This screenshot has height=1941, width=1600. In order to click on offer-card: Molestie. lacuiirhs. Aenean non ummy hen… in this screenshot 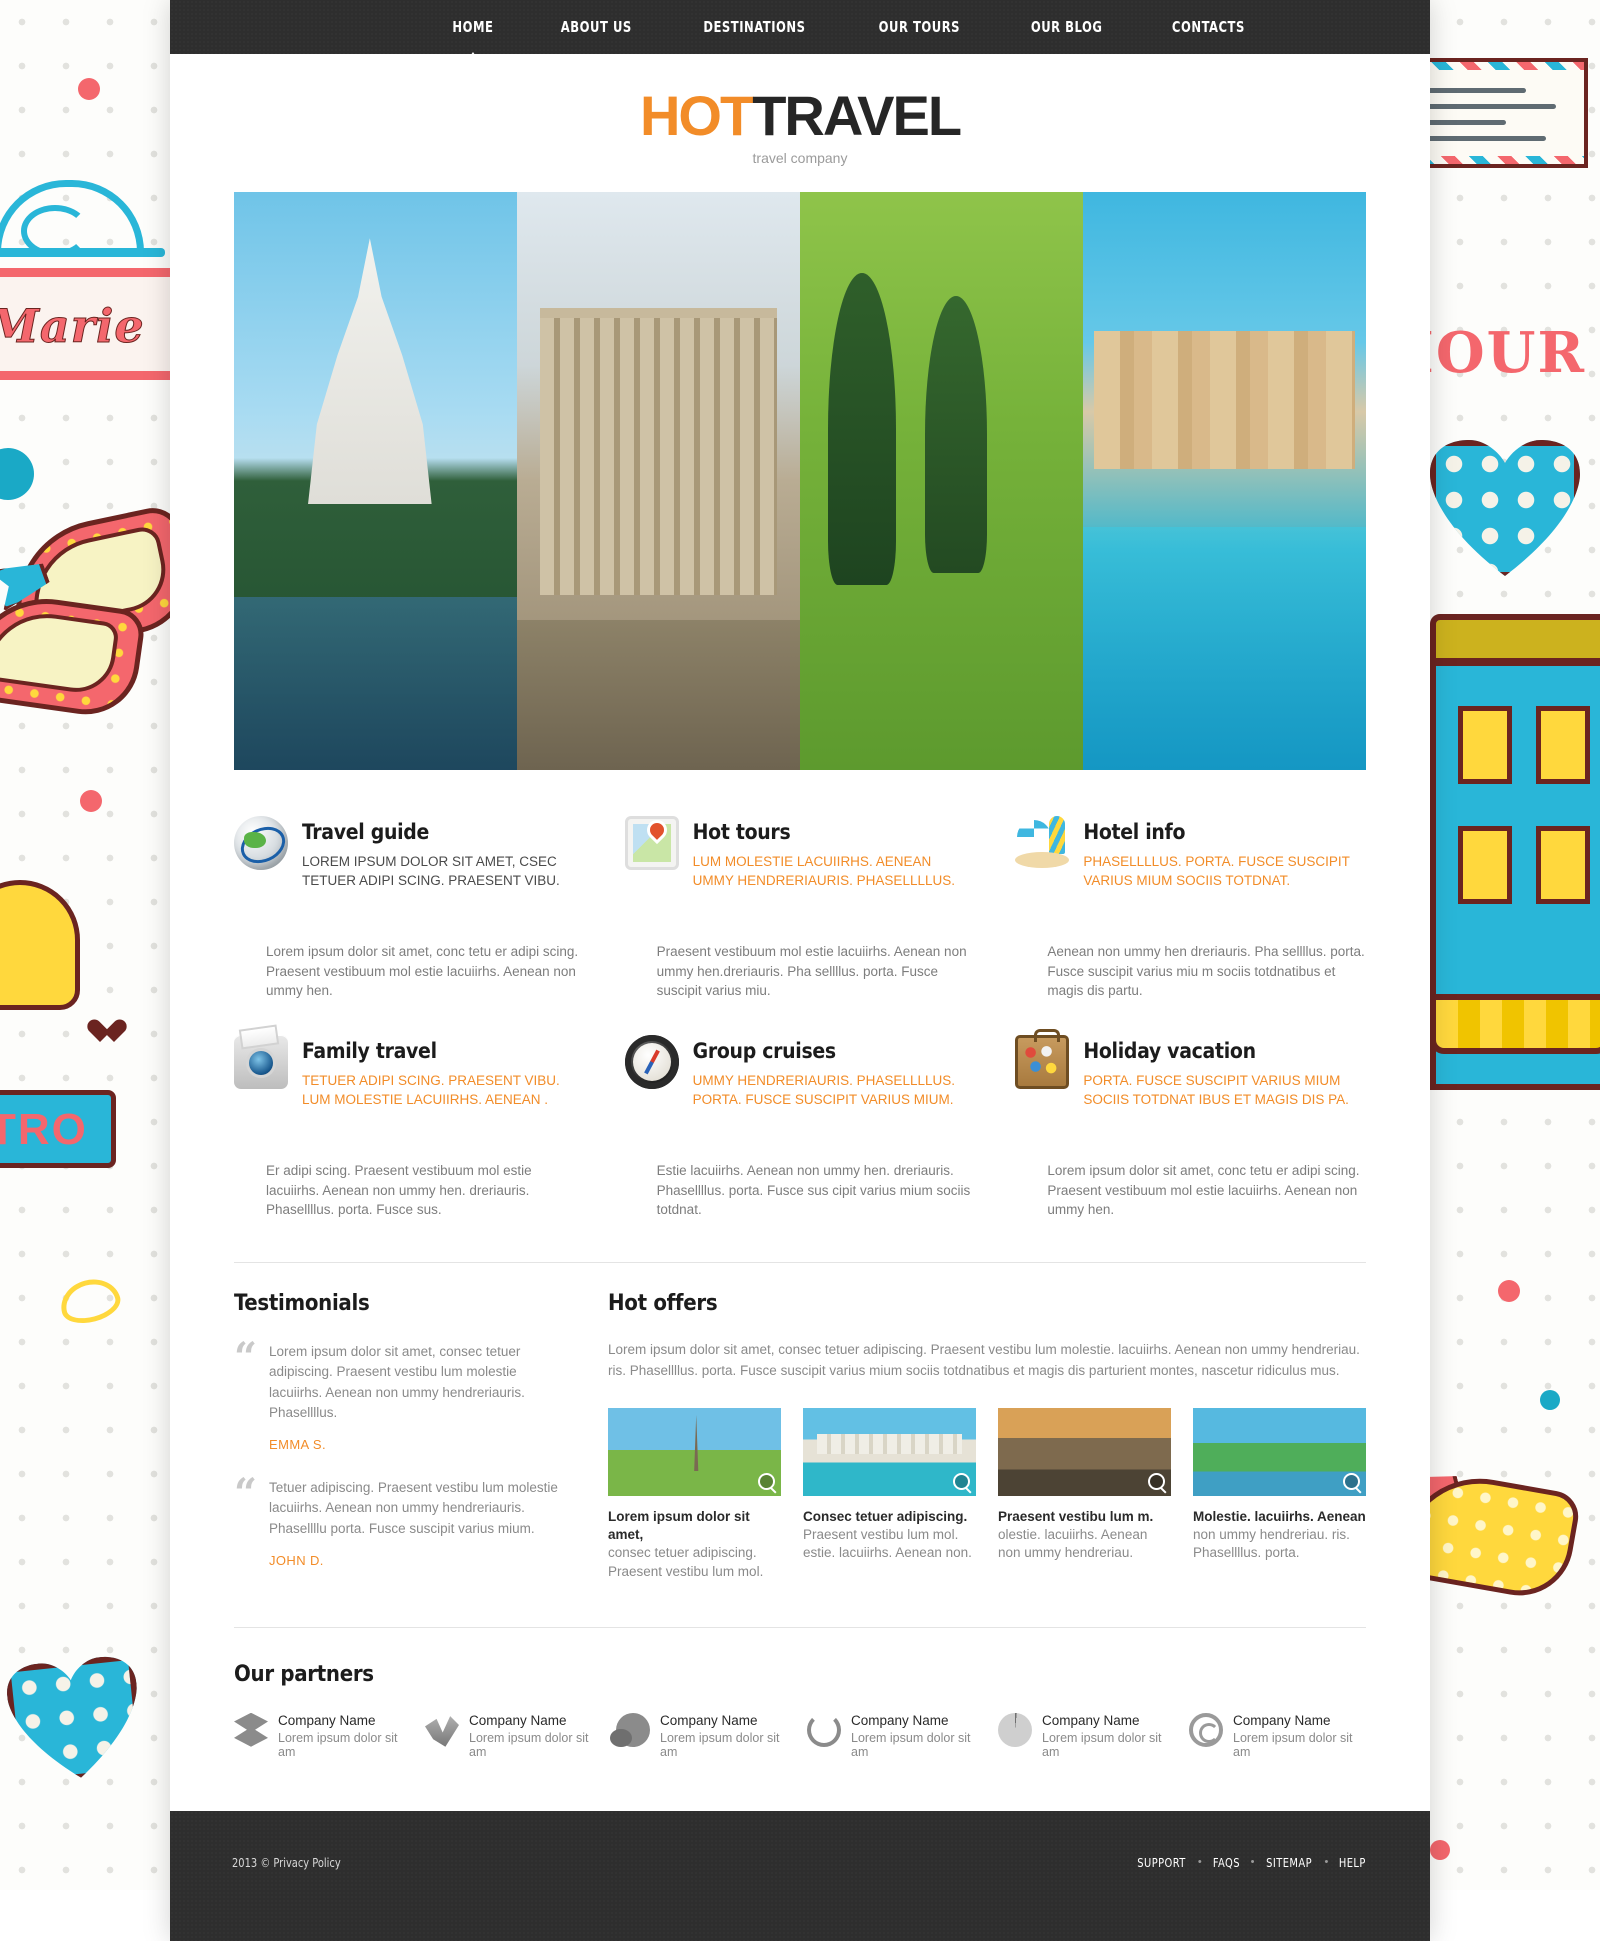, I will do `click(1279, 1494)`.